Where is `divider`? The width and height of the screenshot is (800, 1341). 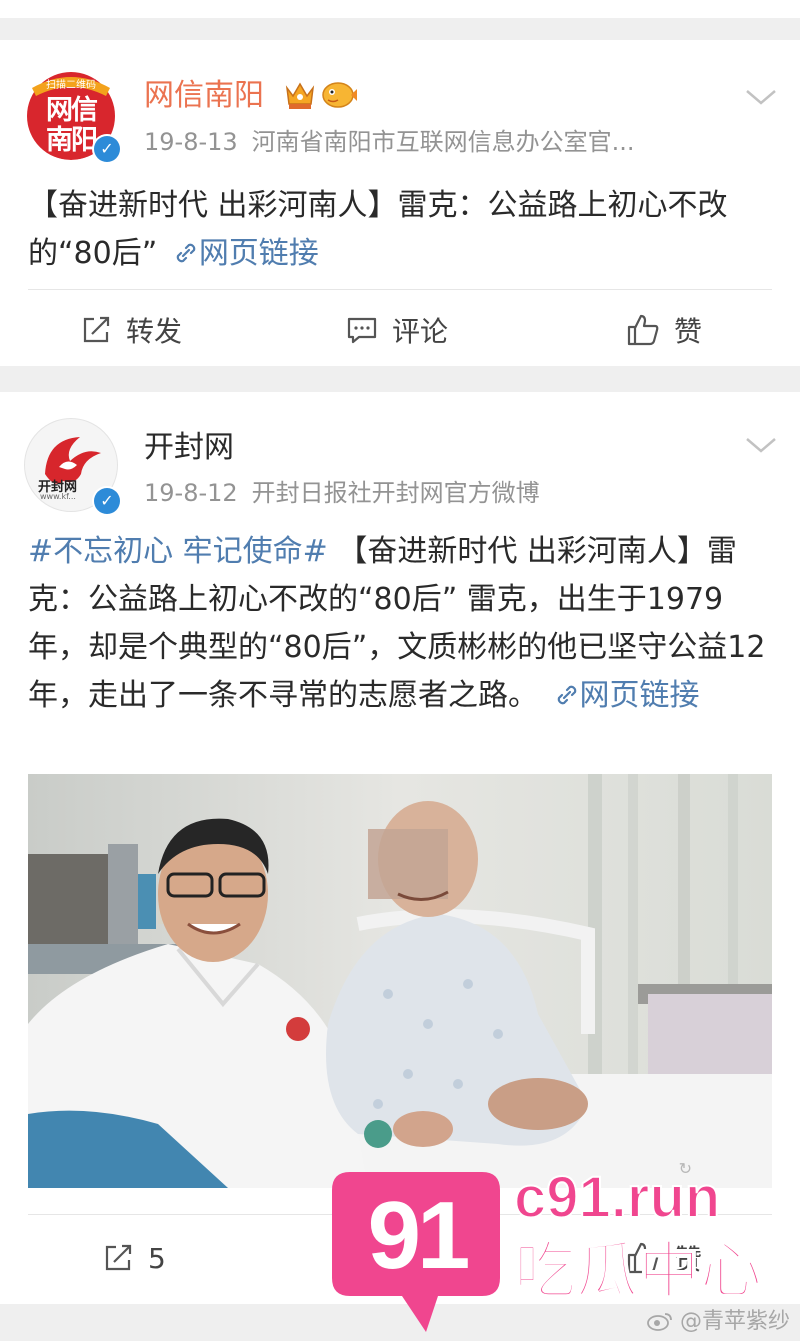 divider is located at coordinates (400, 289).